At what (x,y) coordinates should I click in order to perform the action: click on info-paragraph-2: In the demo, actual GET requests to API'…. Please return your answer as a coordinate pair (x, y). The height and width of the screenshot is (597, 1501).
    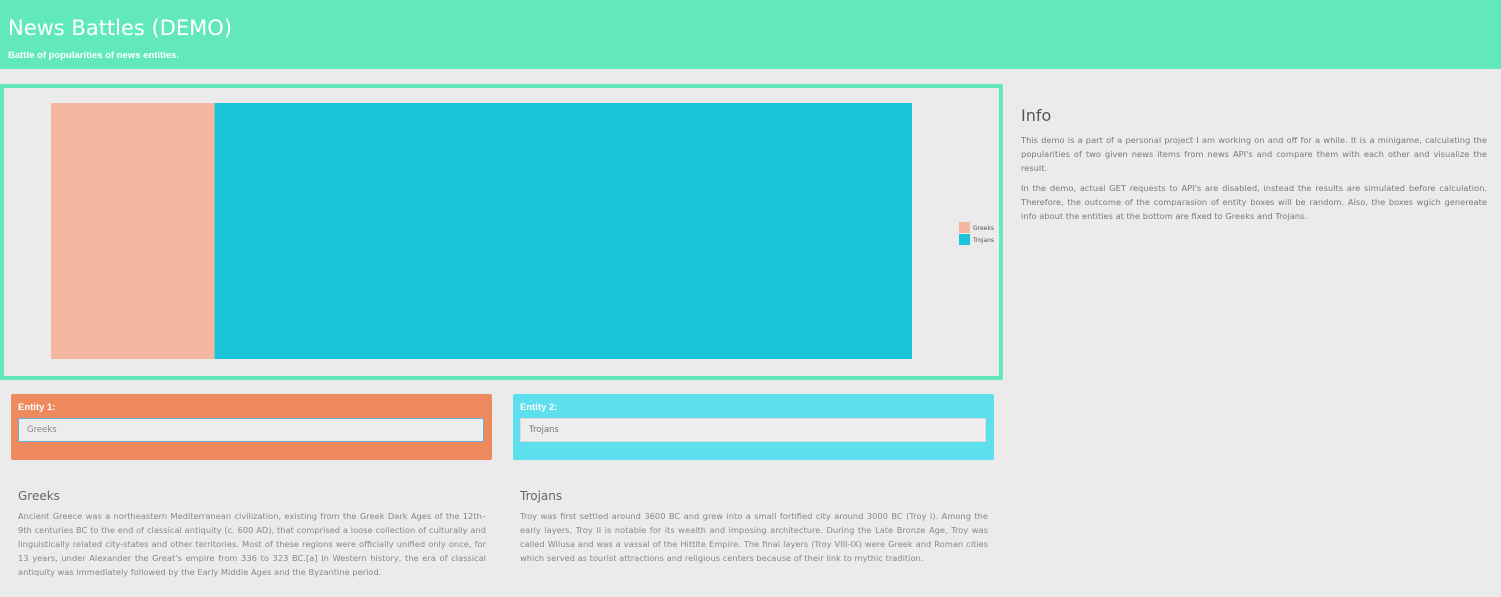
    Looking at the image, I should click on (1254, 202).